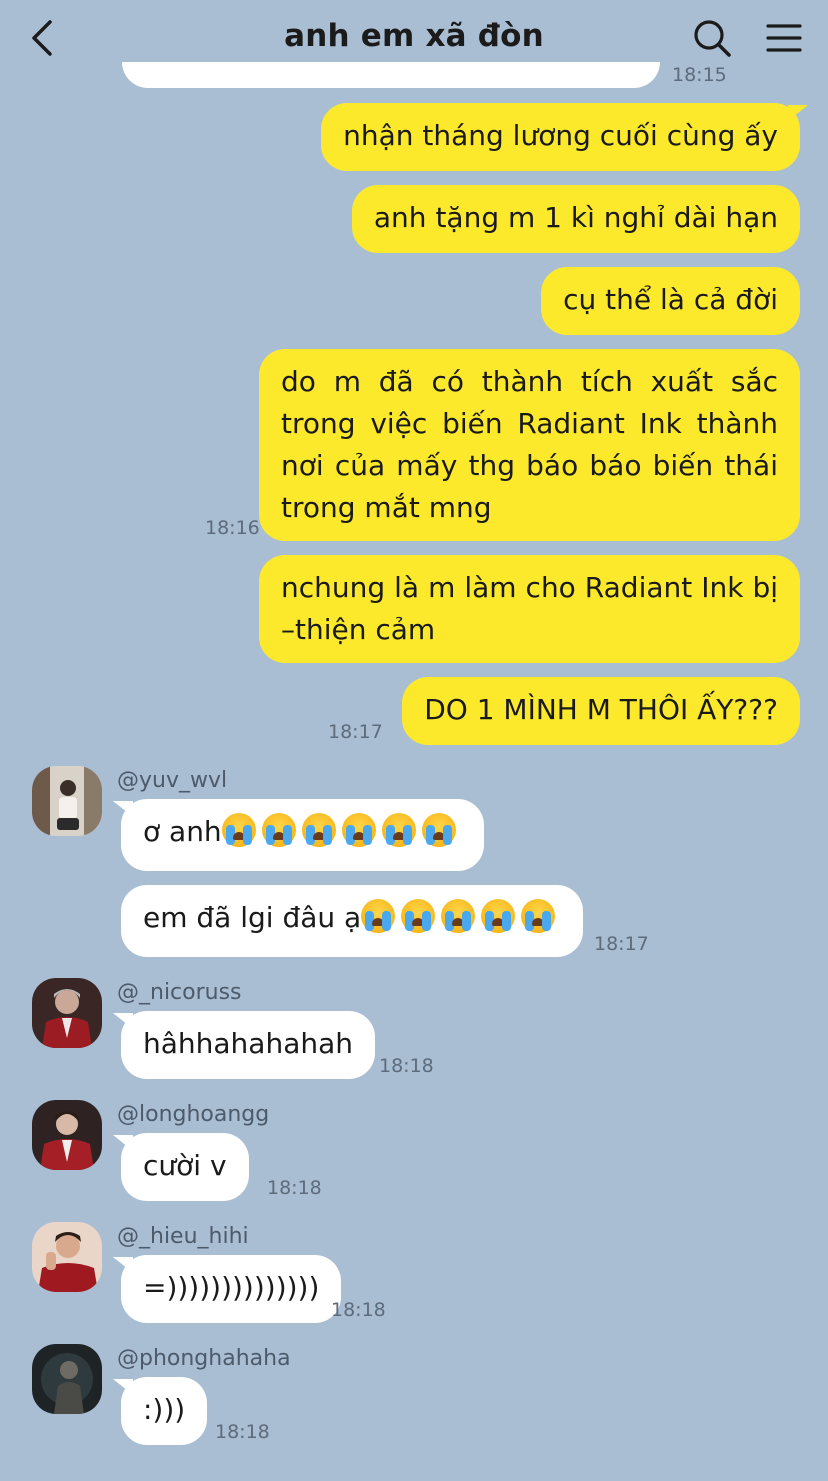 This screenshot has height=1481, width=828. I want to click on avatar-hieu, so click(67, 1257).